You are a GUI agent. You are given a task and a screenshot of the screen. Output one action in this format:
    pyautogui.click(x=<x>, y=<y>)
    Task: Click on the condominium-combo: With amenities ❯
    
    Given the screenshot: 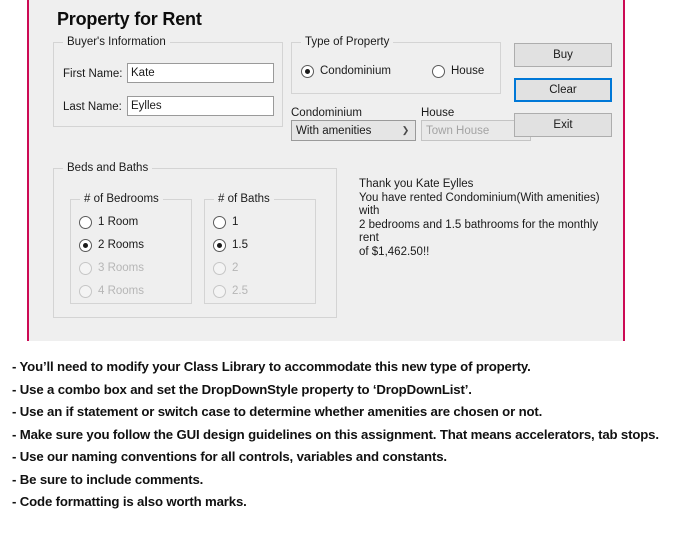 What is the action you would take?
    pyautogui.click(x=353, y=130)
    